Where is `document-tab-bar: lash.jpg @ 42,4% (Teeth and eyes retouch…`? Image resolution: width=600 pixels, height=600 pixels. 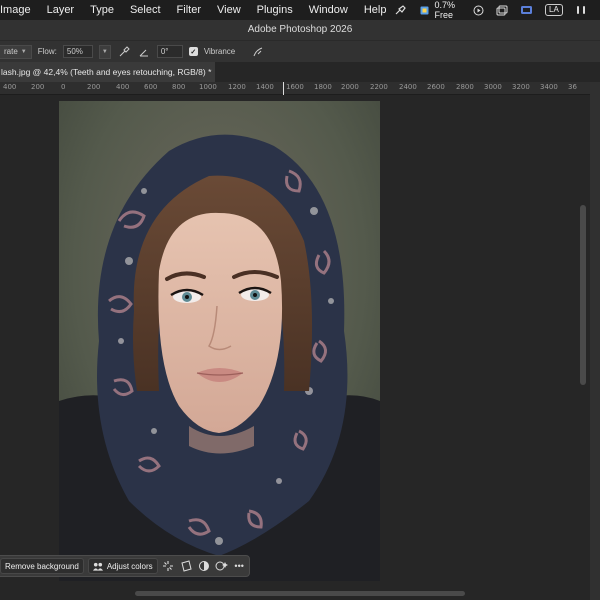 document-tab-bar: lash.jpg @ 42,4% (Teeth and eyes retouch… is located at coordinates (300, 72).